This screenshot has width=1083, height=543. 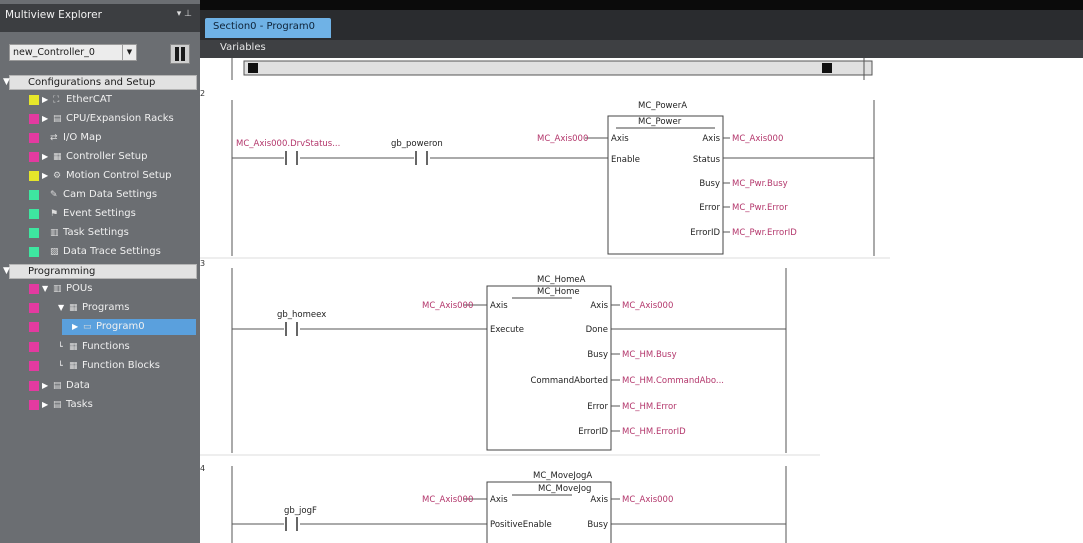 I want to click on fb-output-variable: MC_Pwr.Error, so click(x=760, y=208).